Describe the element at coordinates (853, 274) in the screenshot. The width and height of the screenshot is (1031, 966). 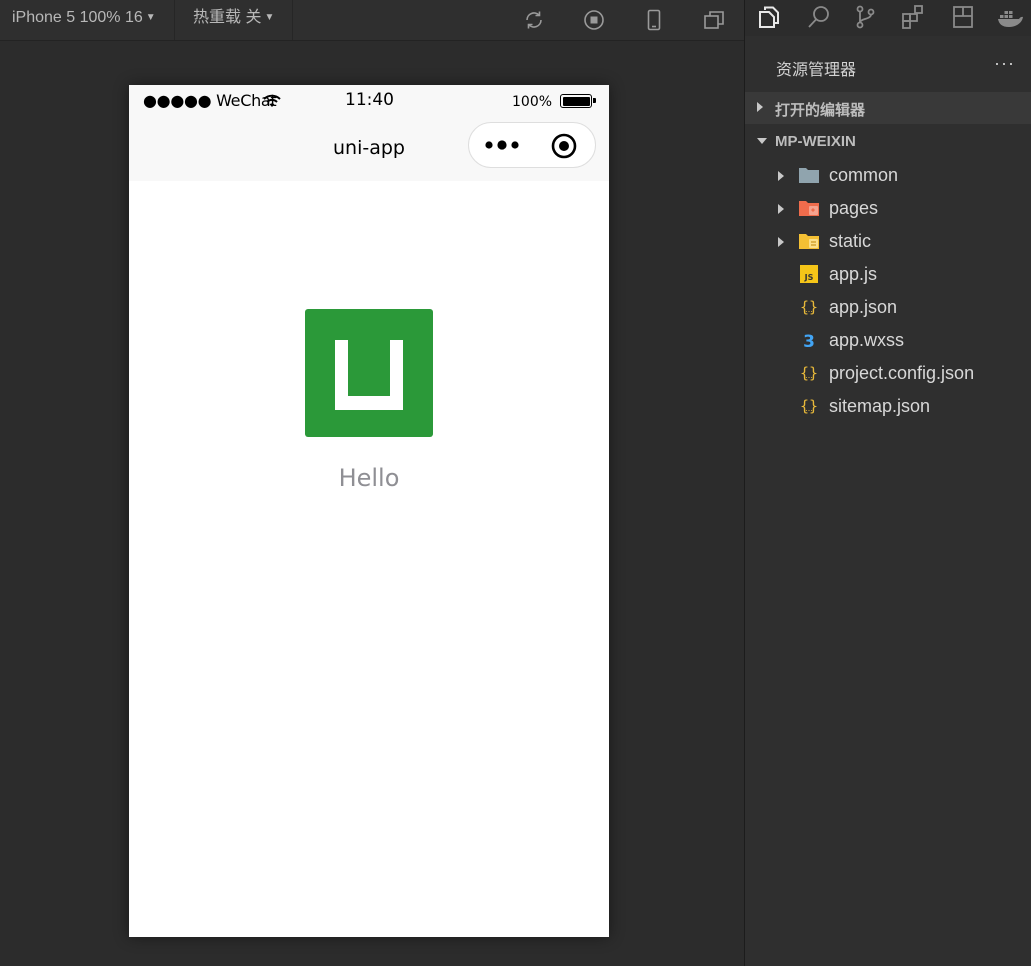
I see `file-name: app.js` at that location.